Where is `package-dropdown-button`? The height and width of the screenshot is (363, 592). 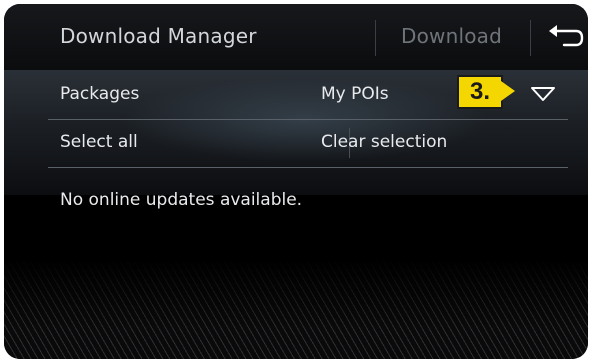 package-dropdown-button is located at coordinates (543, 94).